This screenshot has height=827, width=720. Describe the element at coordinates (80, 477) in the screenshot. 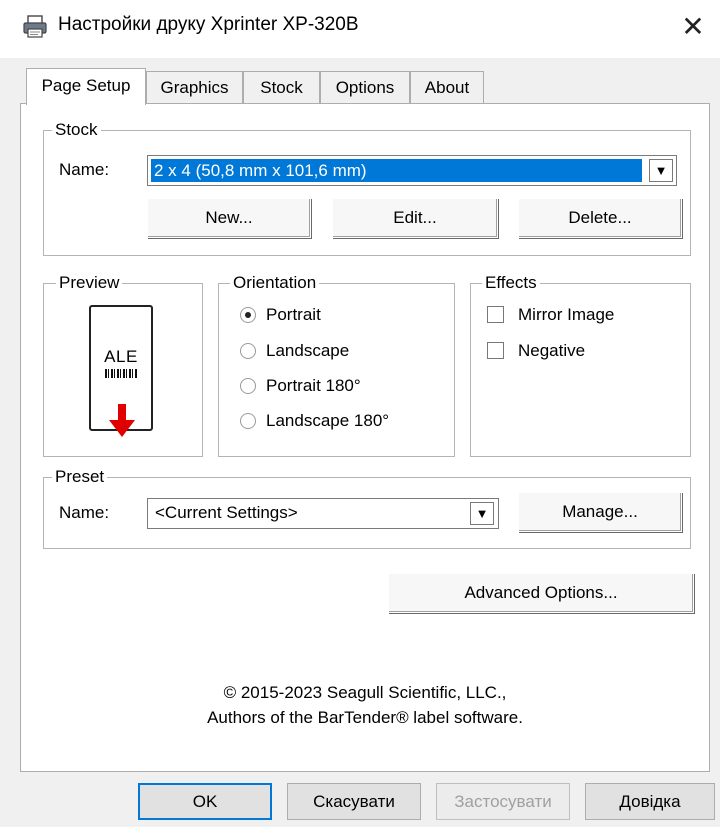

I see `preset-group-label: Preset` at that location.